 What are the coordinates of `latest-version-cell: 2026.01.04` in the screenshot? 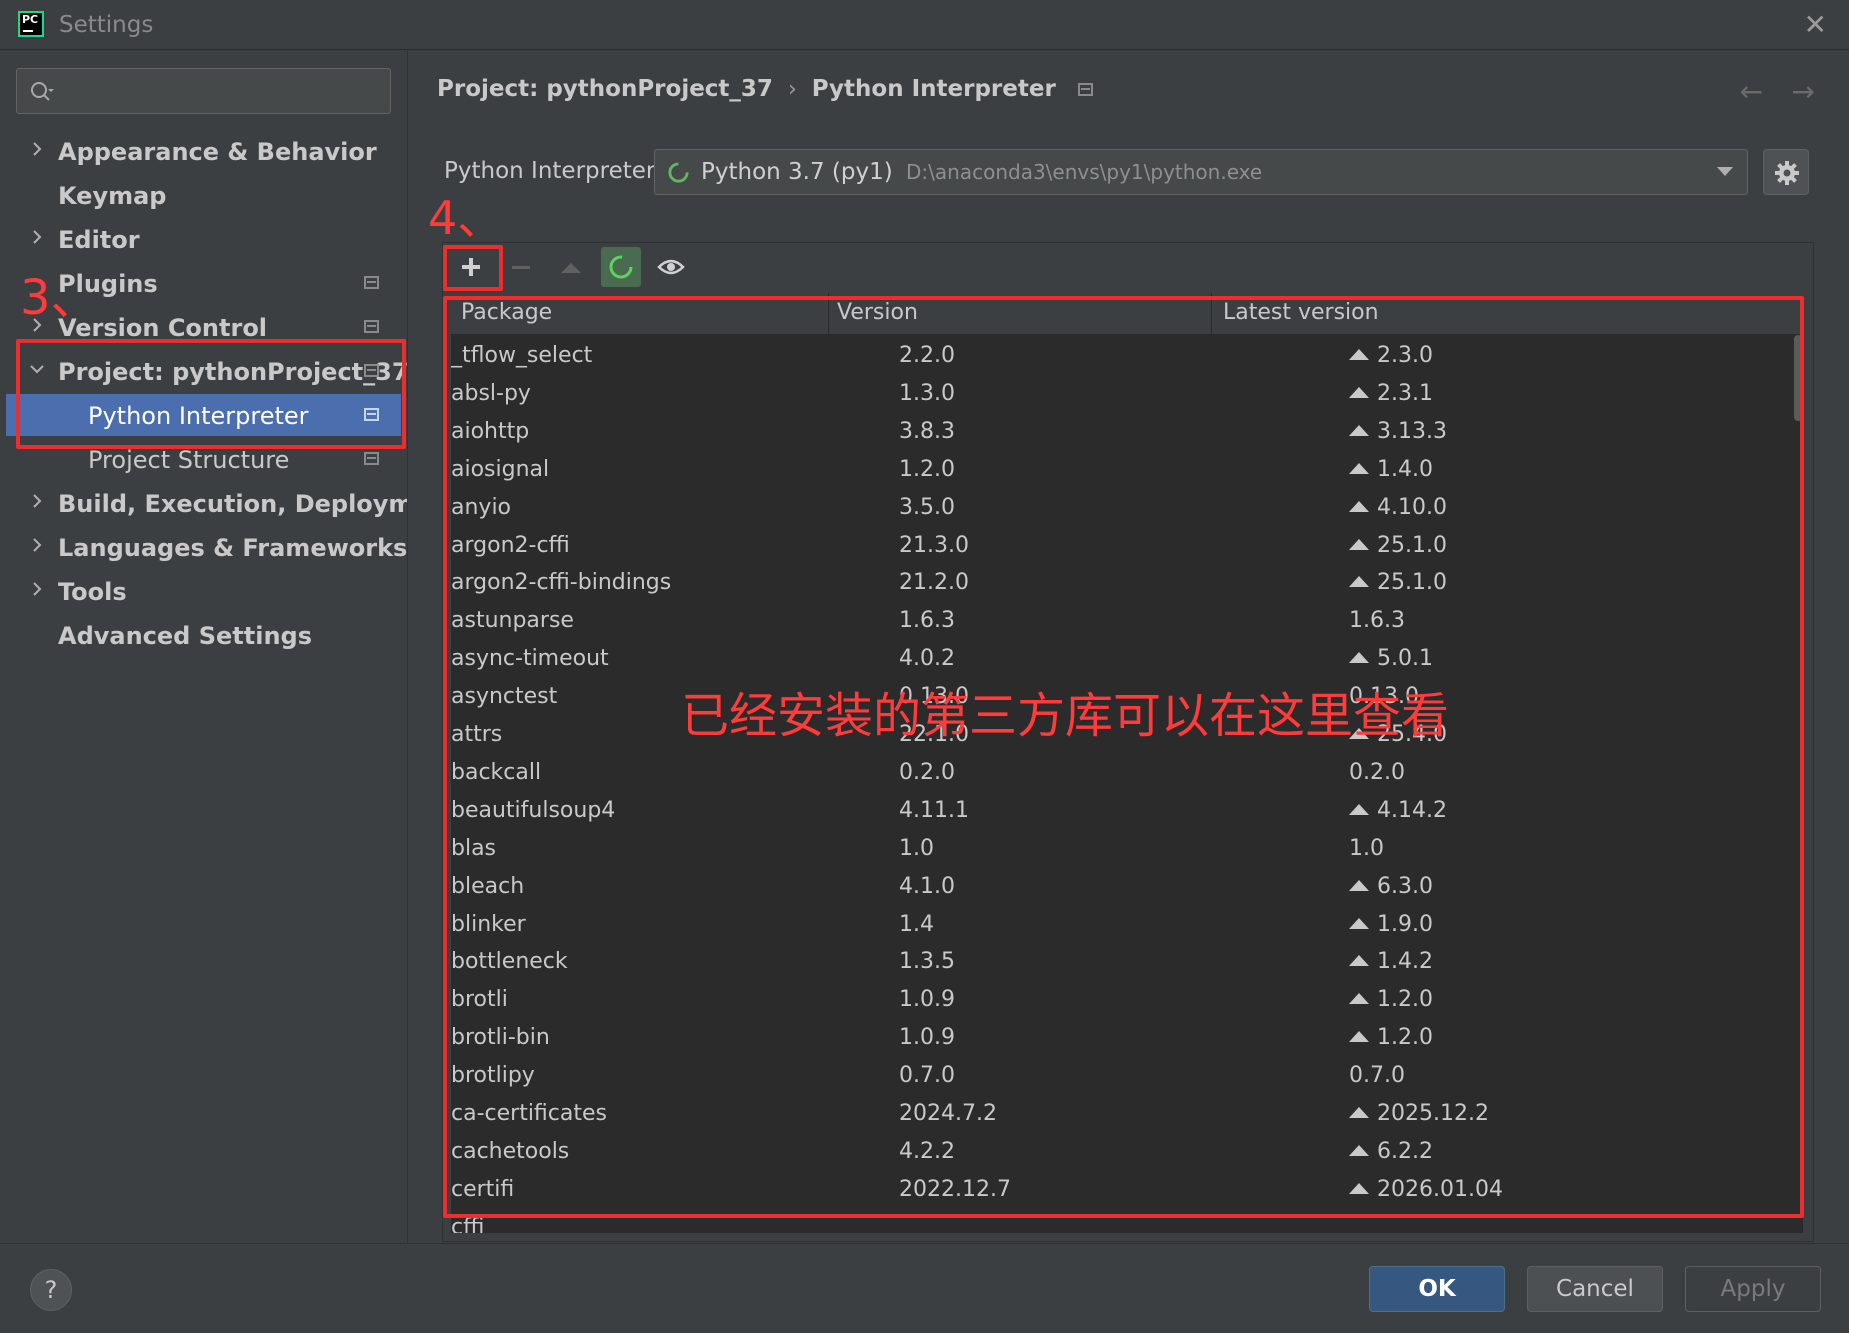 It's located at (1426, 1189).